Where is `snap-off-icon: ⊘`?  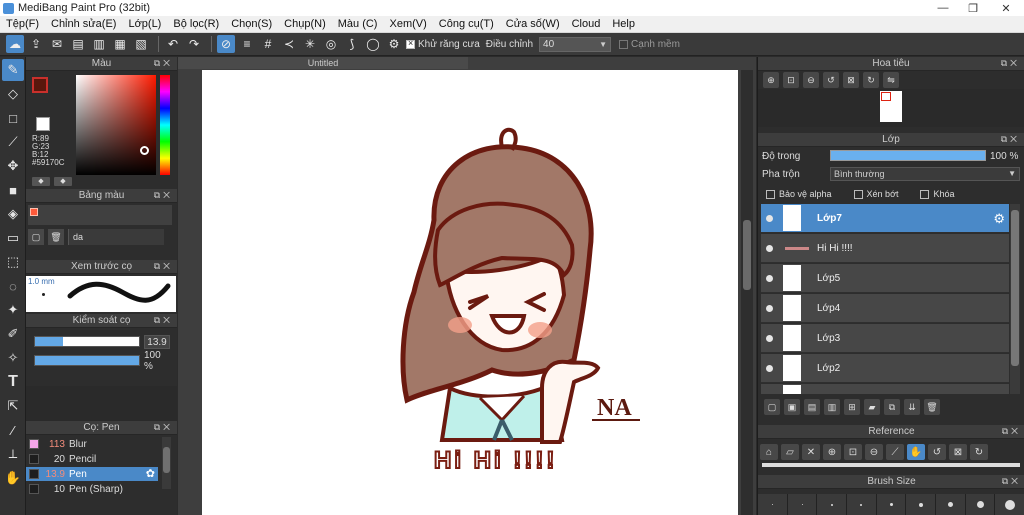
snap-off-icon: ⊘ is located at coordinates (226, 44).